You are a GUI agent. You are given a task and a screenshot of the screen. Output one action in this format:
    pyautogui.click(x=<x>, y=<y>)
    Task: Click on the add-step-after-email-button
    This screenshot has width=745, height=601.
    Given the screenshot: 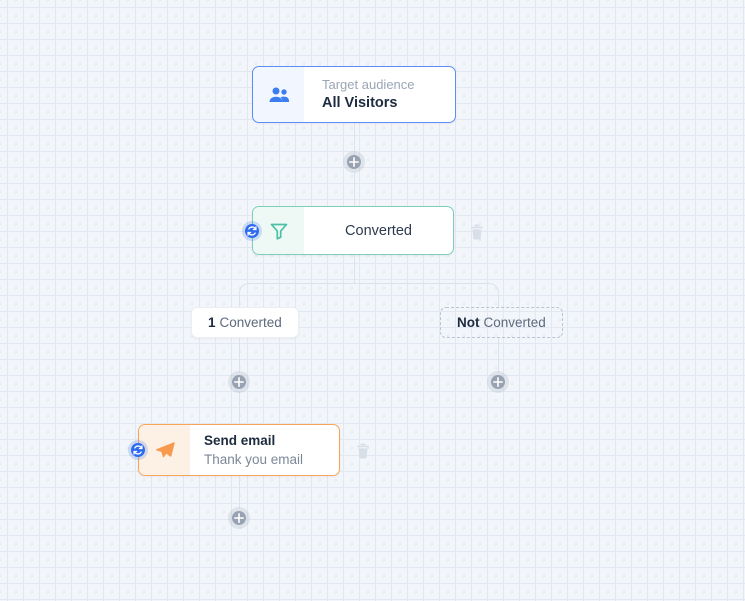 What is the action you would take?
    pyautogui.click(x=239, y=518)
    